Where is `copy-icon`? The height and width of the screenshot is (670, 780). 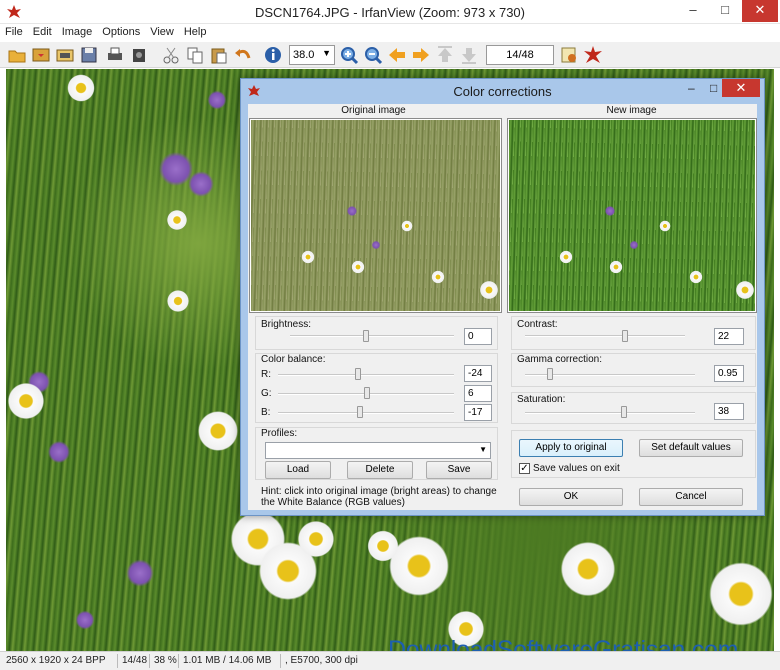 copy-icon is located at coordinates (195, 55).